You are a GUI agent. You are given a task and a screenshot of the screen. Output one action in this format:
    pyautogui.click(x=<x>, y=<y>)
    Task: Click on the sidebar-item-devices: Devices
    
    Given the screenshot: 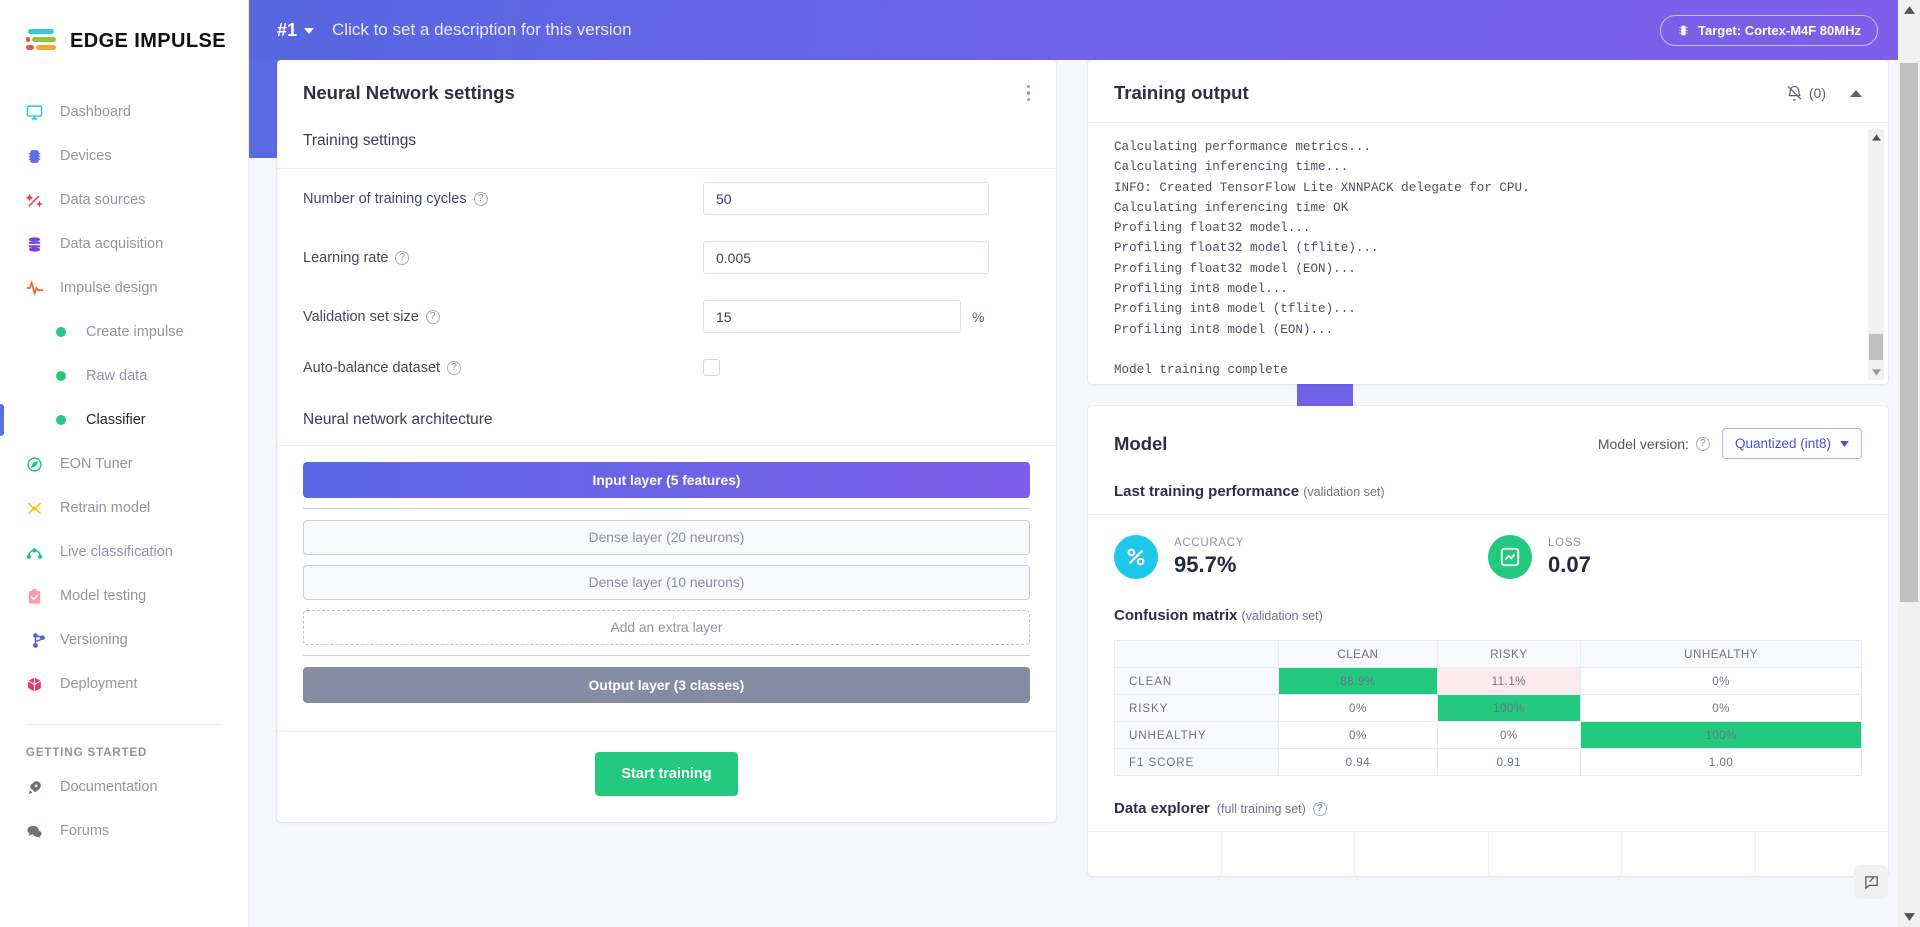 What is the action you would take?
    pyautogui.click(x=124, y=156)
    